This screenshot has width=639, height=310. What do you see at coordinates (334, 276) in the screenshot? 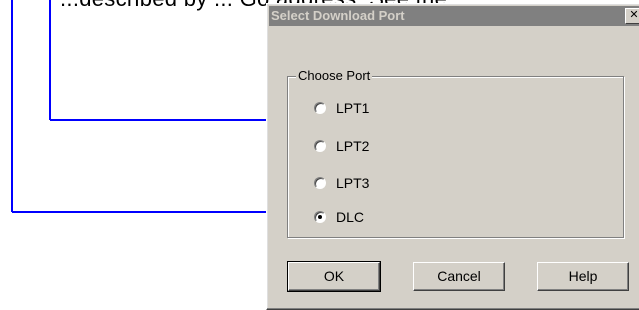
I see `ok-button: OK` at bounding box center [334, 276].